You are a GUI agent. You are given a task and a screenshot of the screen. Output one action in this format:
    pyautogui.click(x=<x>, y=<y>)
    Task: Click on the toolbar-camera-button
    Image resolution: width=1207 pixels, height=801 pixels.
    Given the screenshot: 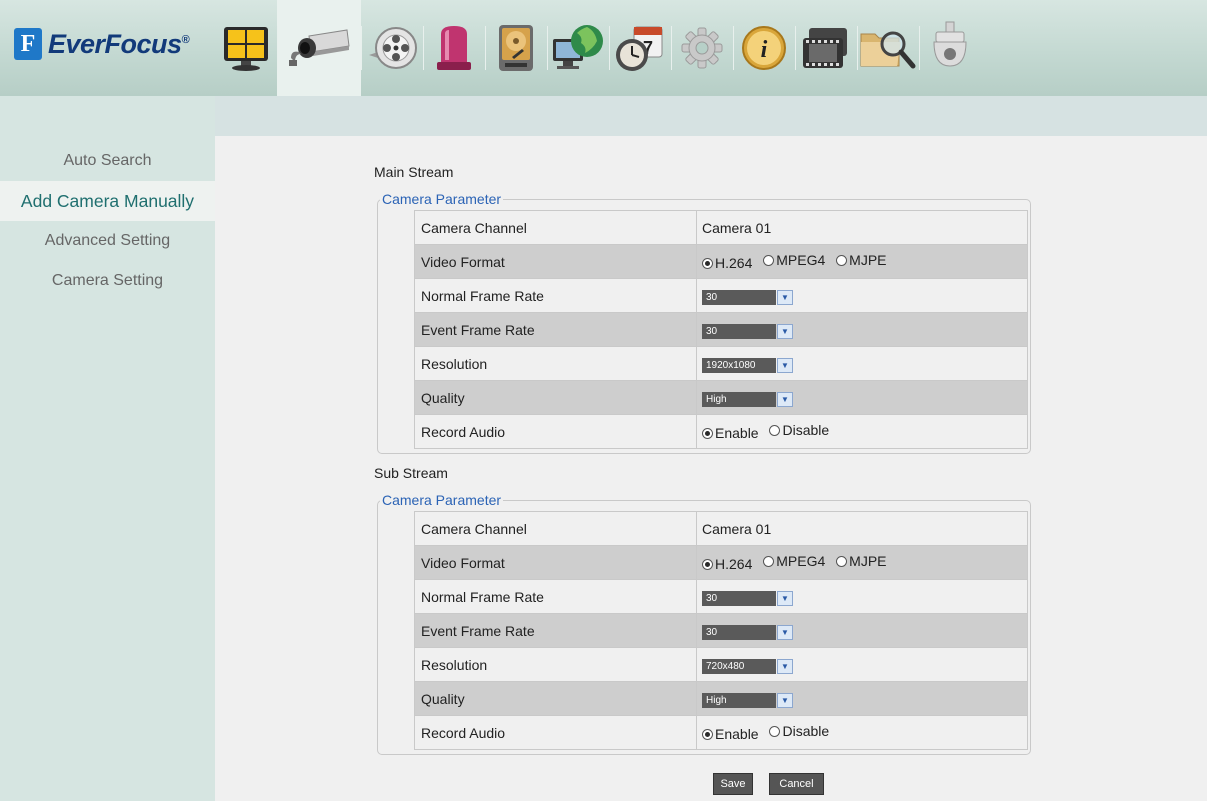 What is the action you would take?
    pyautogui.click(x=319, y=48)
    